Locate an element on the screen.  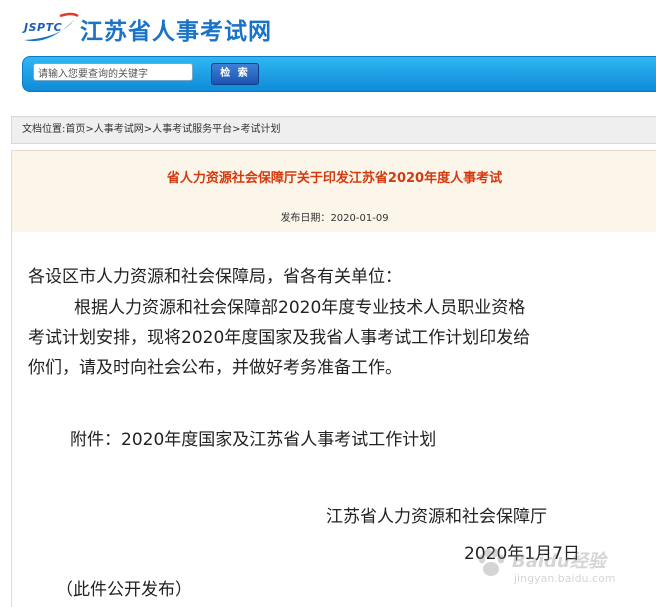
breadcrumb-item-exam-plan: 考试计划 is located at coordinates (261, 129).